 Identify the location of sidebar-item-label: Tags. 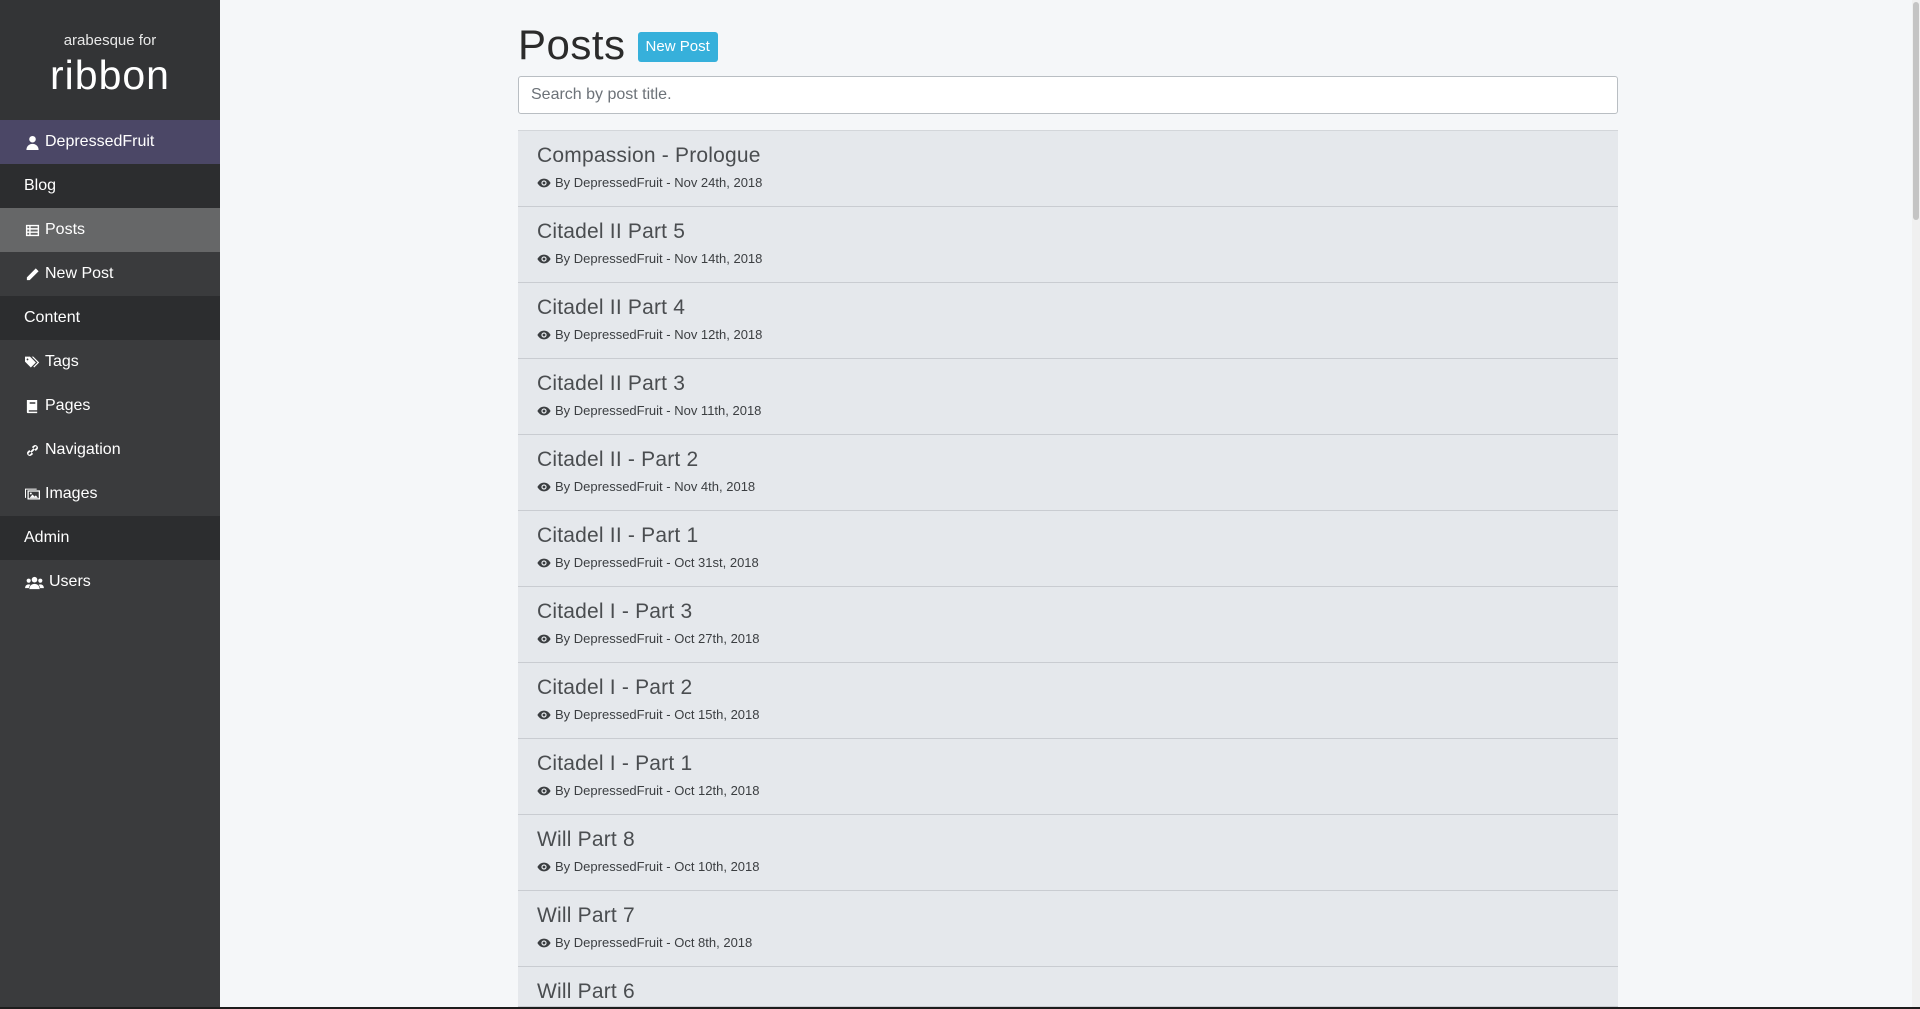
(62, 361).